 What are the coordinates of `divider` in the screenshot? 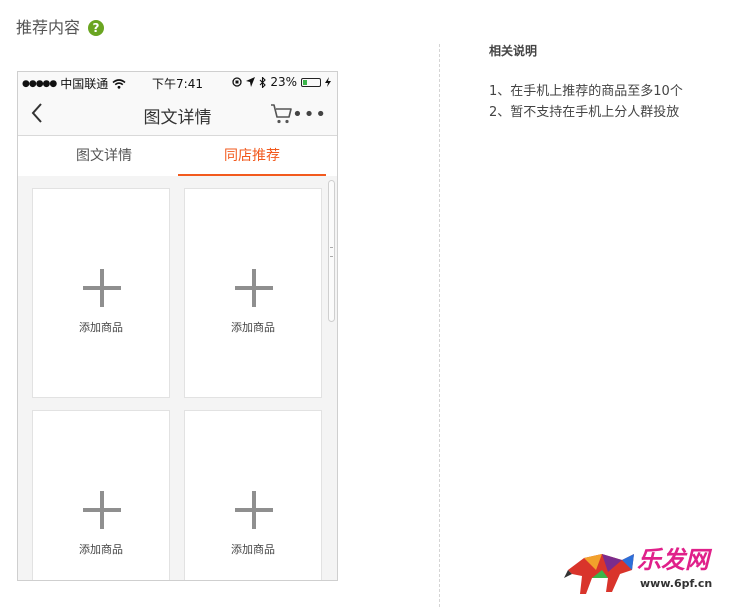 It's located at (439, 325).